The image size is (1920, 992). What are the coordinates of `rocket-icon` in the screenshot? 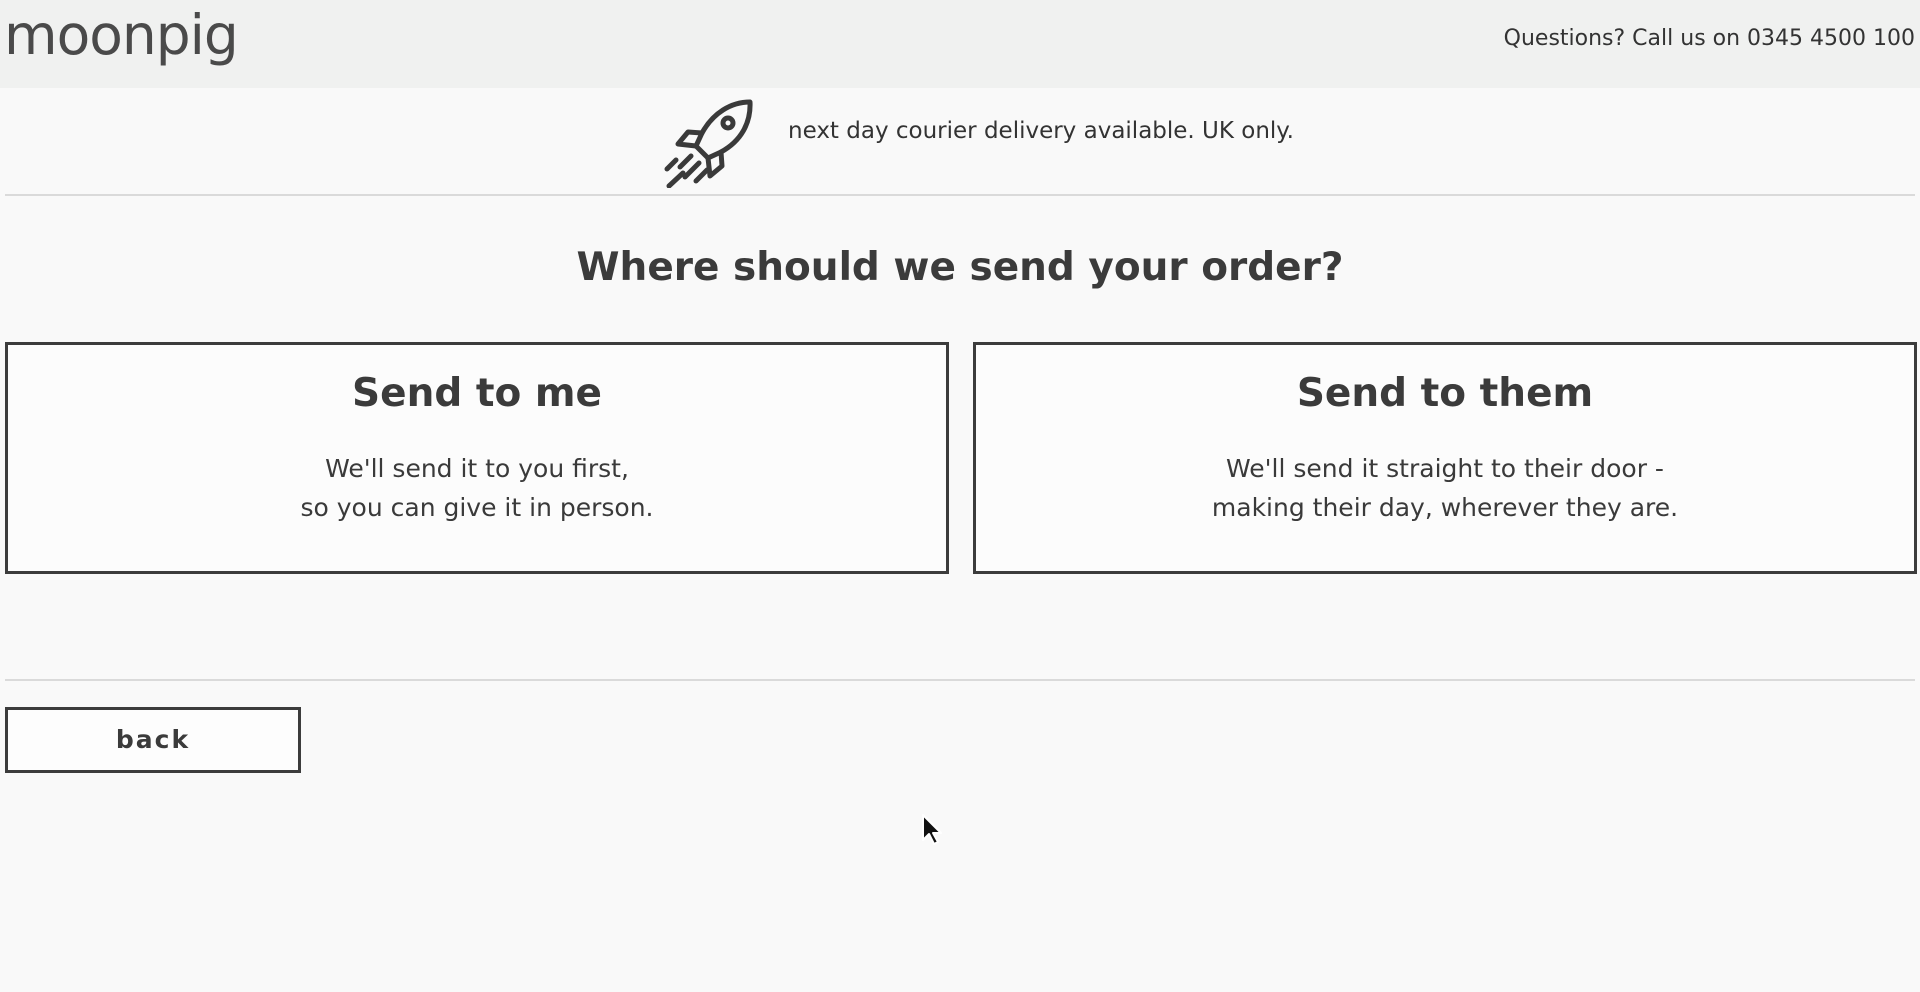 It's located at (708, 143).